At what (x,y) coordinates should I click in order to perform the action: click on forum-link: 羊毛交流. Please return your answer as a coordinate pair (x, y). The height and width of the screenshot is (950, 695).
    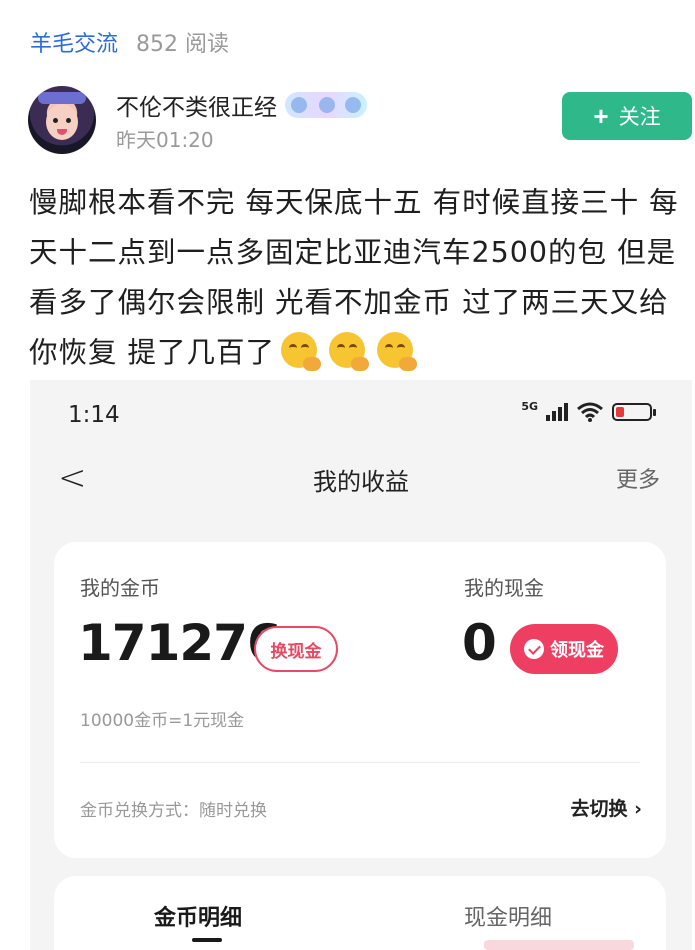
    Looking at the image, I should click on (74, 42).